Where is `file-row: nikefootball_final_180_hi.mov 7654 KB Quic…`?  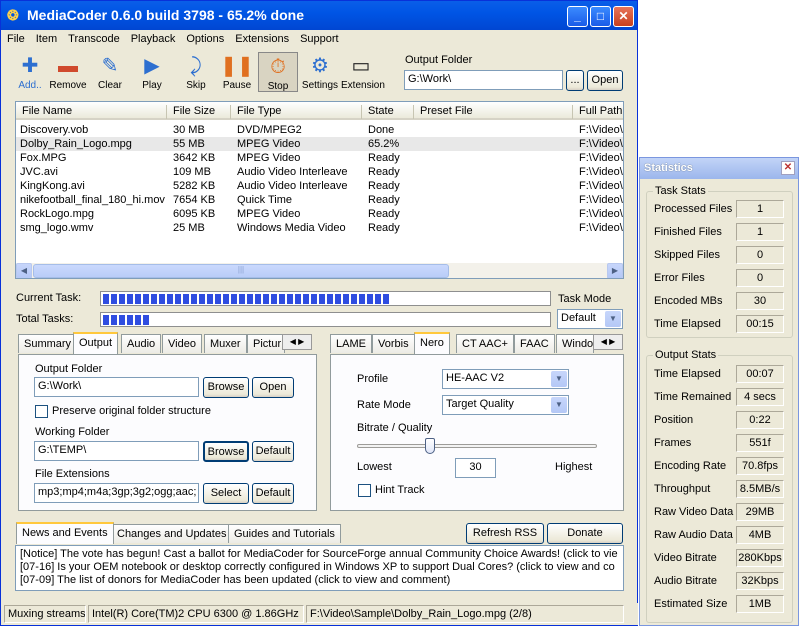 file-row: nikefootball_final_180_hi.mov 7654 KB Quic… is located at coordinates (319, 200).